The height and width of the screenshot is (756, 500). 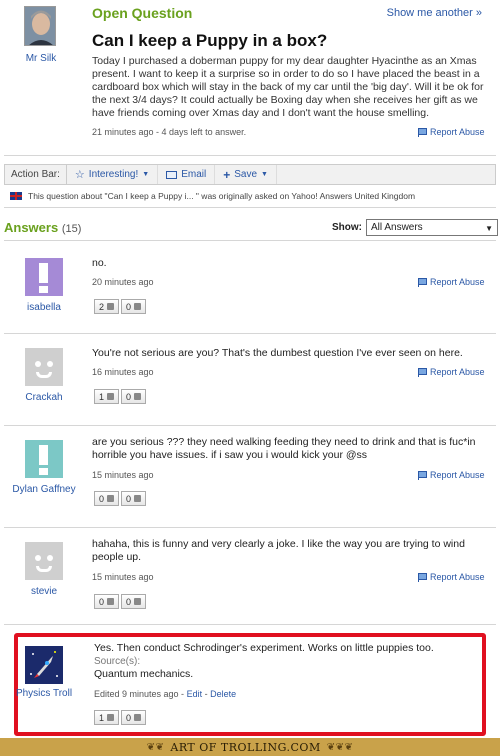 What do you see at coordinates (117, 661) in the screenshot?
I see `sources-label: Source(s):` at bounding box center [117, 661].